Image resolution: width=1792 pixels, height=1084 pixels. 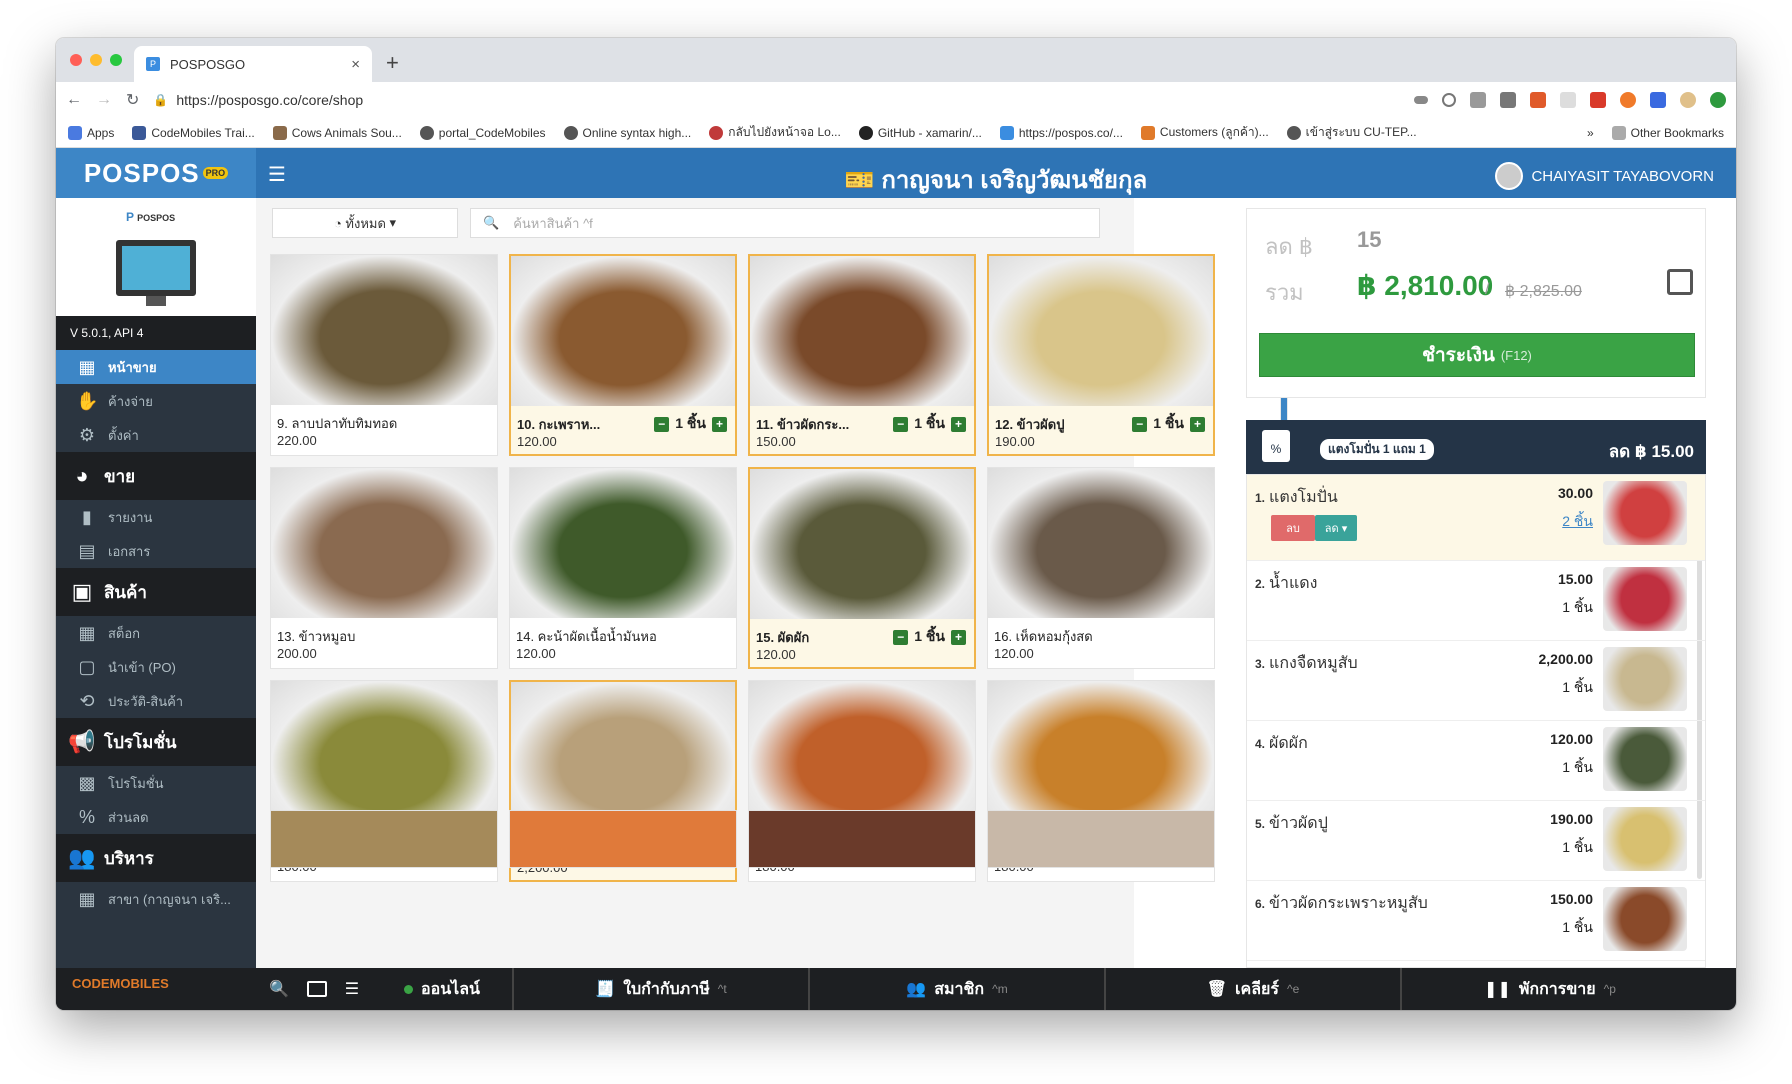 I want to click on address-row: ← → ↻ 🔒 https://posposgo.co/core/shop, so click(x=896, y=100).